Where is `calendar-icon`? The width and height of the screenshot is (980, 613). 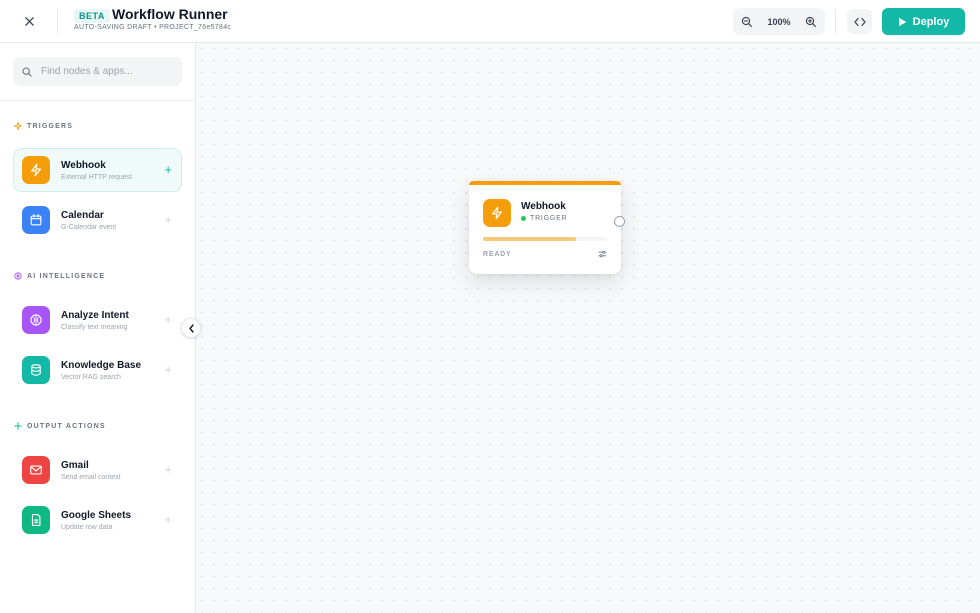 calendar-icon is located at coordinates (36, 220).